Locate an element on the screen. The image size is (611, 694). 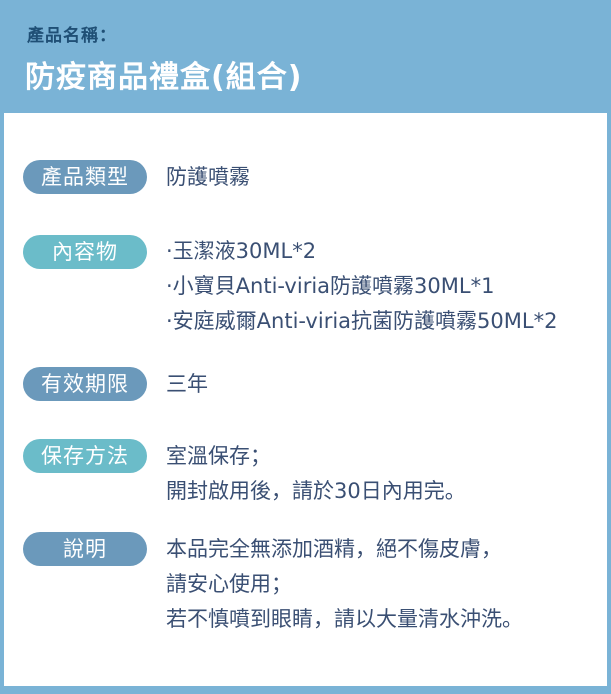
expiry-value: 三年 is located at coordinates (187, 384).